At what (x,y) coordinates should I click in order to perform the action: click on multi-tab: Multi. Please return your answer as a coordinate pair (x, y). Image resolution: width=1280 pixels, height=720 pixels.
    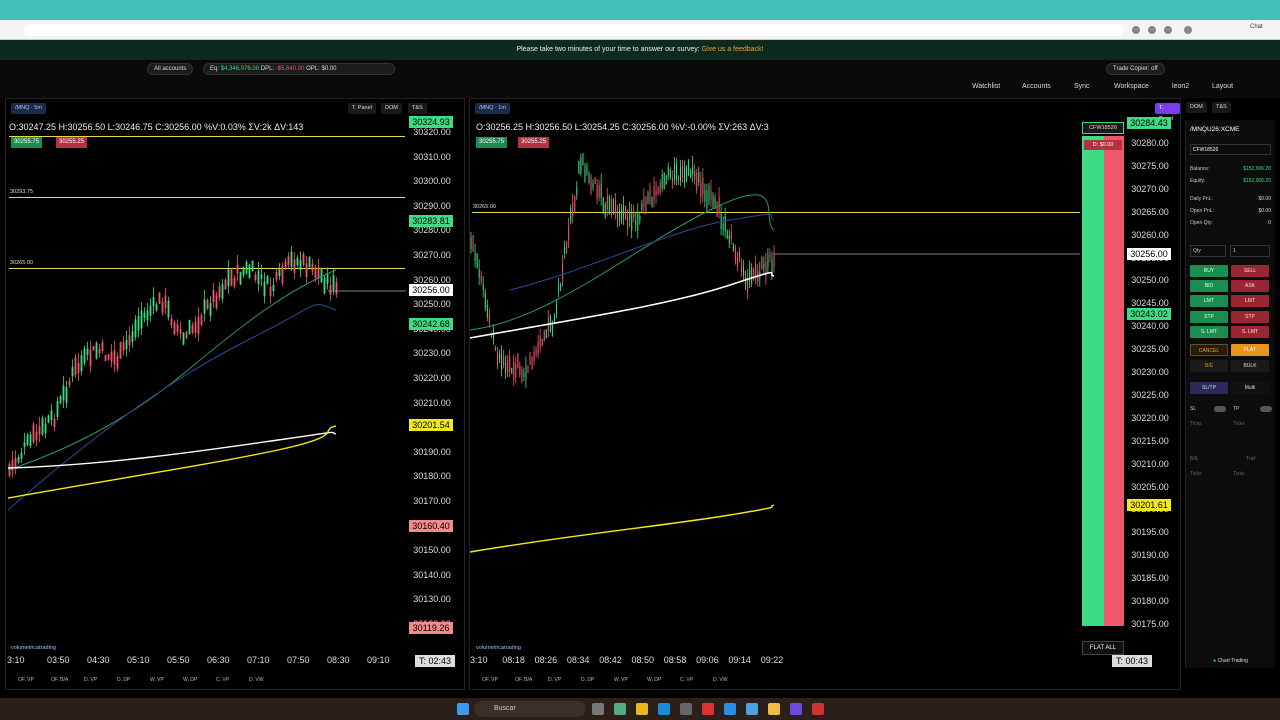
    Looking at the image, I should click on (1250, 388).